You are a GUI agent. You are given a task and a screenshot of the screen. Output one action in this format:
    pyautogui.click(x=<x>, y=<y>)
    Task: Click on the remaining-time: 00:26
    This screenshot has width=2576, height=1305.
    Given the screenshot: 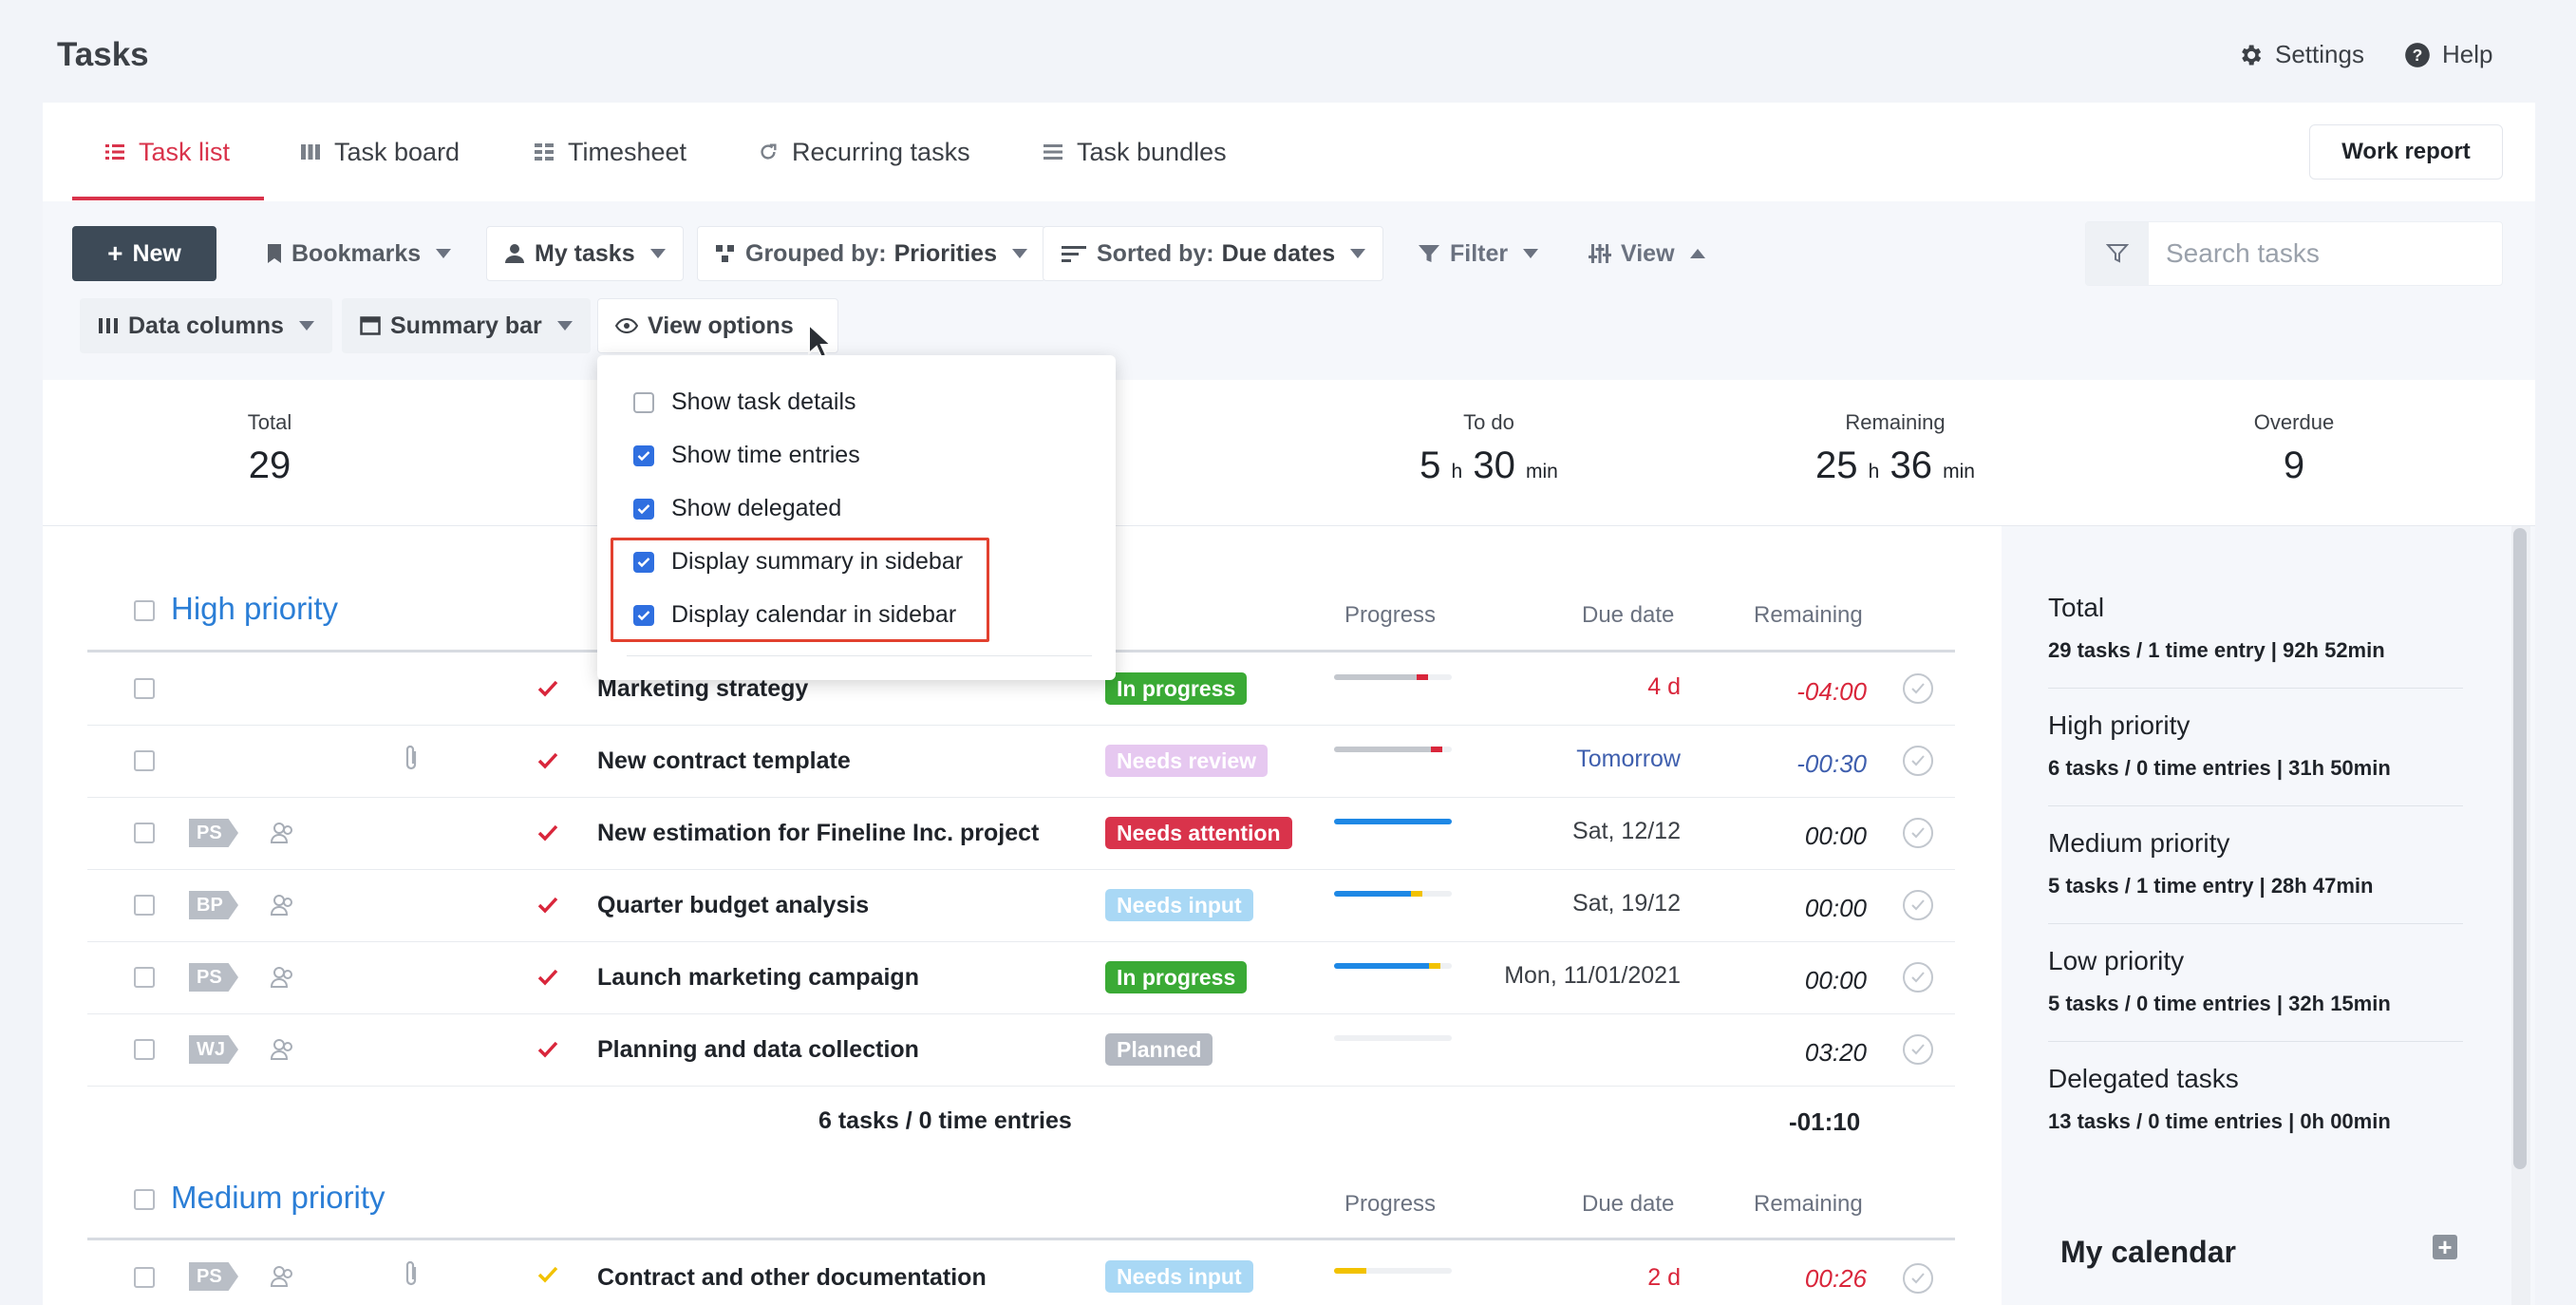 What is the action you would take?
    pyautogui.click(x=1835, y=1278)
    